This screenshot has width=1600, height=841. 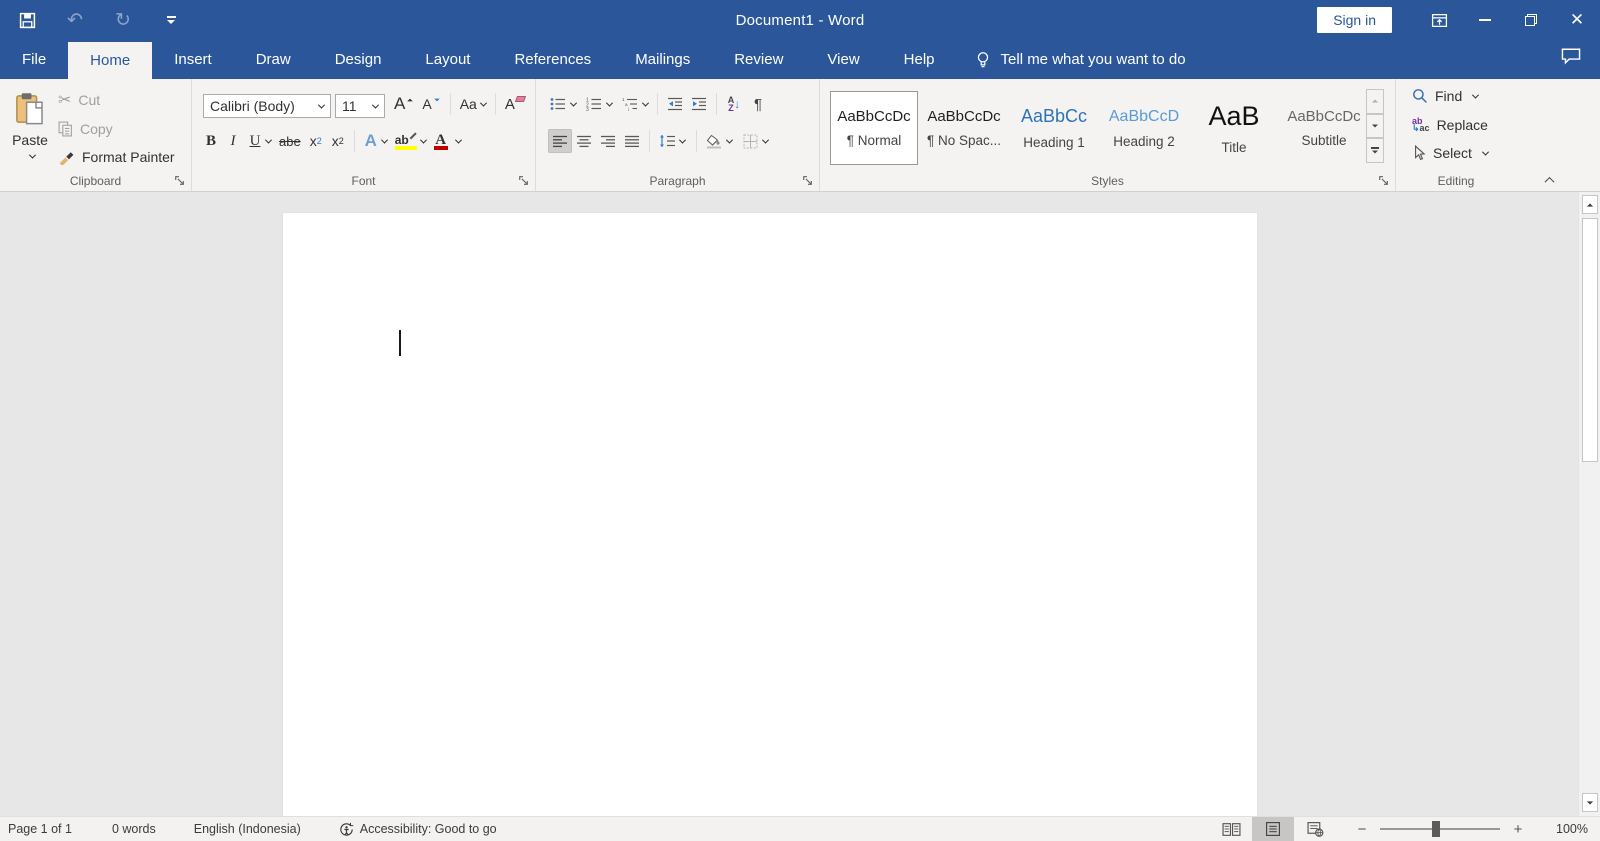 What do you see at coordinates (558, 104) in the screenshot?
I see `bullets-button` at bounding box center [558, 104].